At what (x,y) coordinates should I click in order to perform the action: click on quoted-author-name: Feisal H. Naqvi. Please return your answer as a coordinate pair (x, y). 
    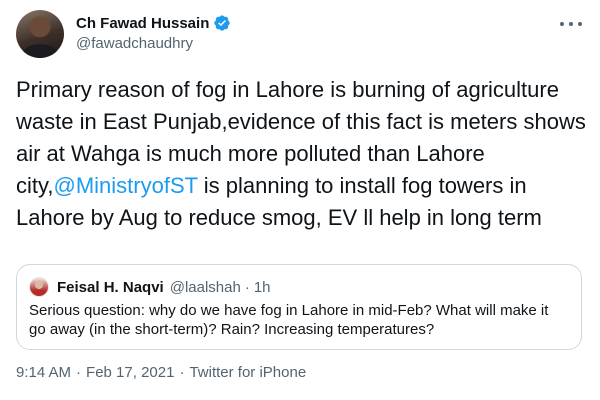
    Looking at the image, I should click on (110, 287).